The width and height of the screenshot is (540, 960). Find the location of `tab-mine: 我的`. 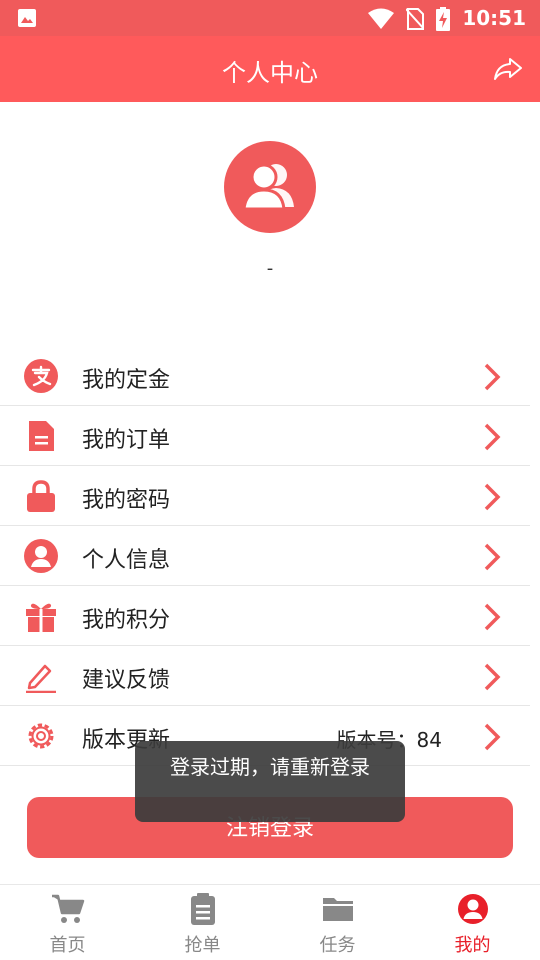

tab-mine: 我的 is located at coordinates (472, 922).